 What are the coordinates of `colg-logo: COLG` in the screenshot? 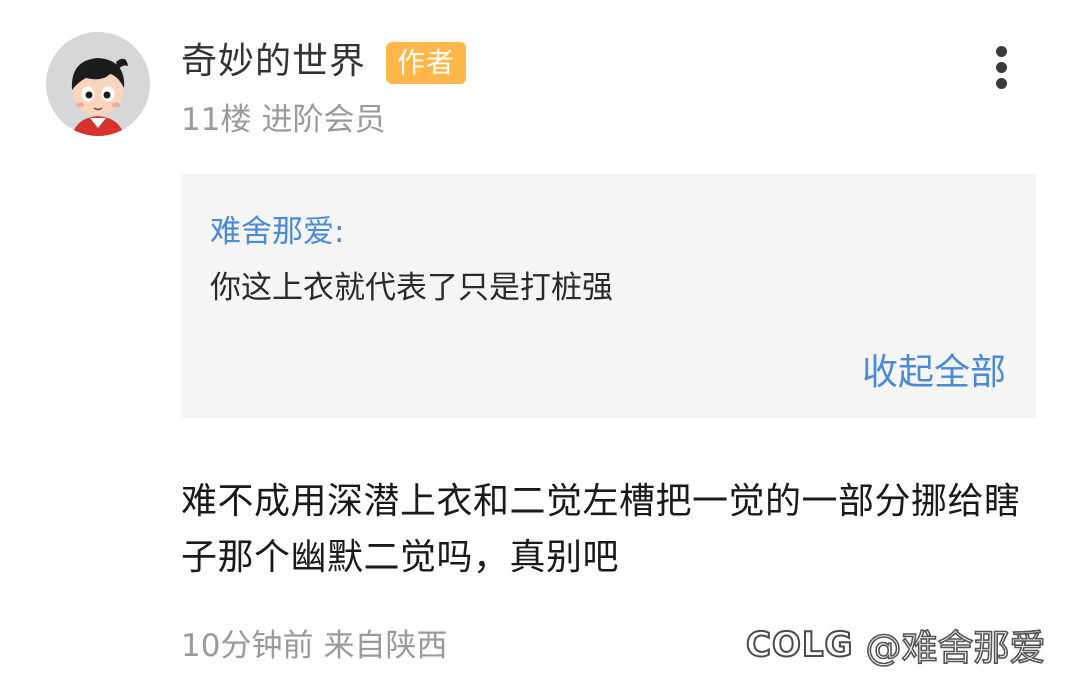 It's located at (799, 645).